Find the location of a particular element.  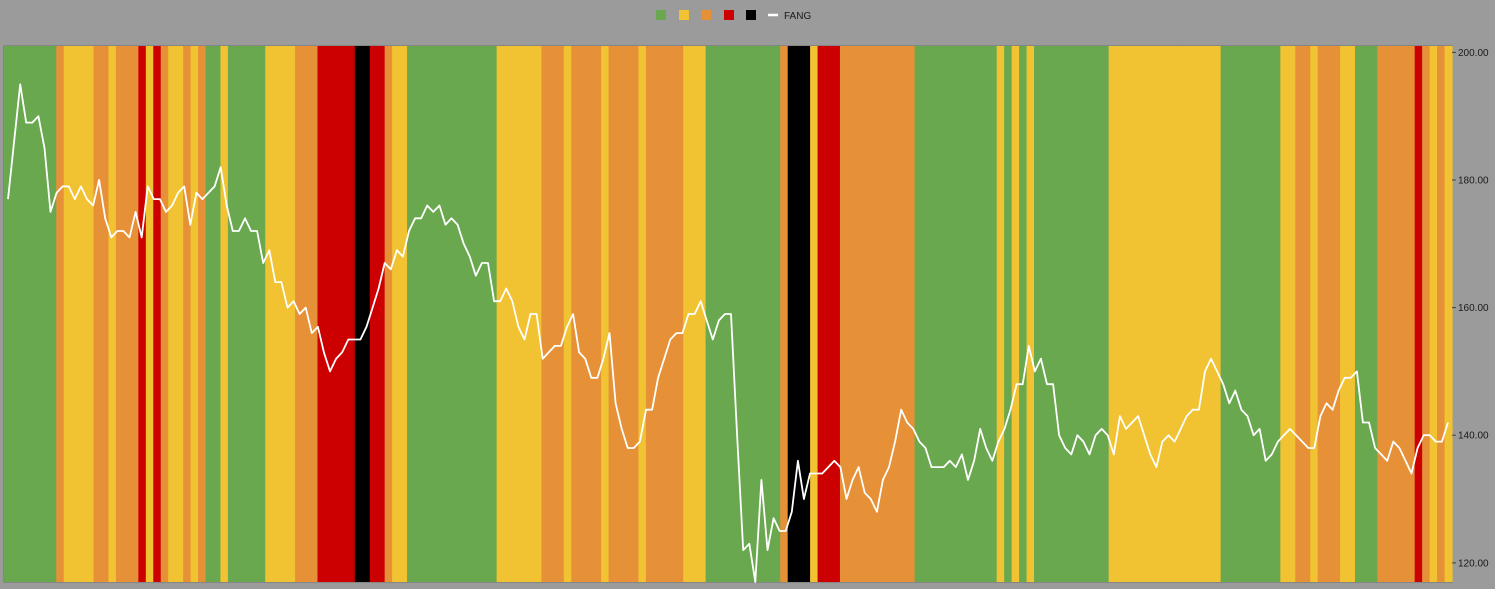

legend-label-fang: FANG is located at coordinates (797, 16).